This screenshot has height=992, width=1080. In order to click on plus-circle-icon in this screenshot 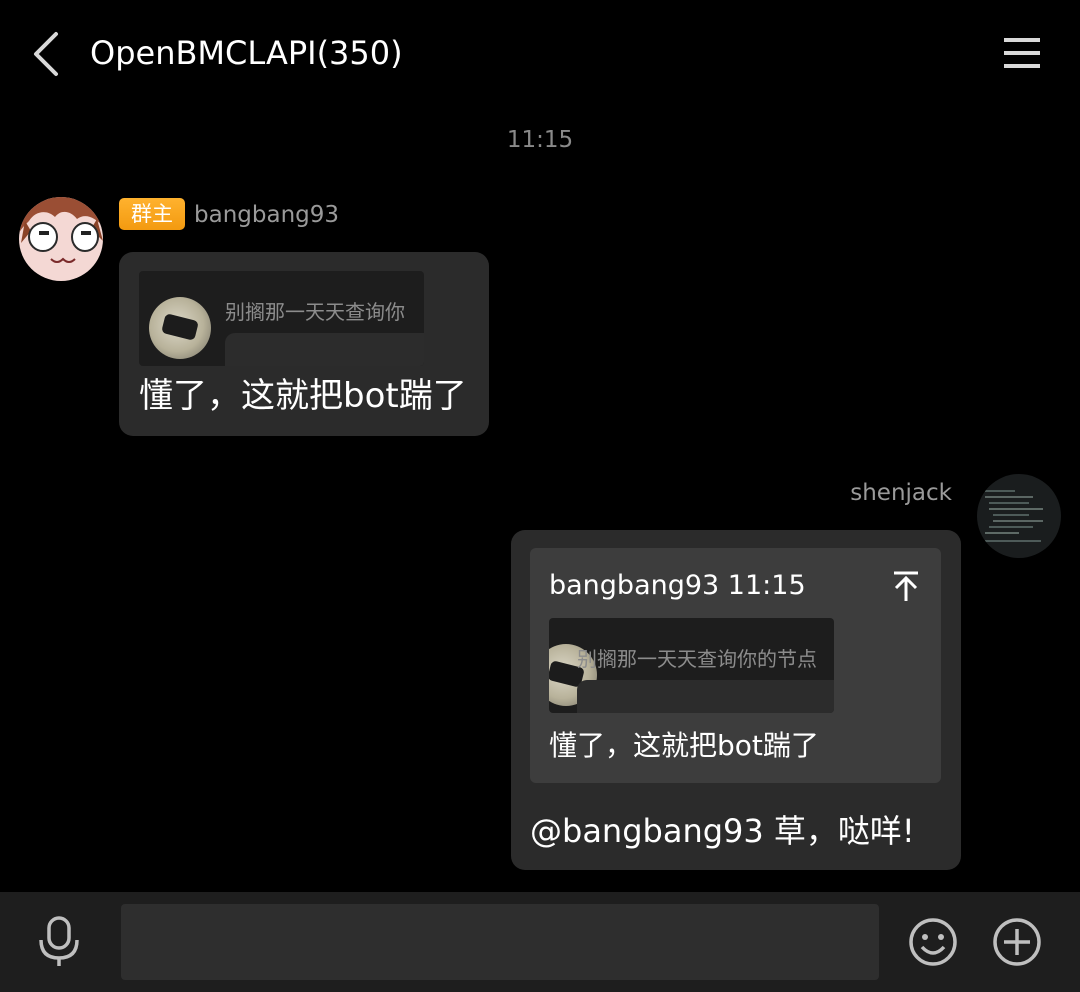, I will do `click(1017, 942)`.